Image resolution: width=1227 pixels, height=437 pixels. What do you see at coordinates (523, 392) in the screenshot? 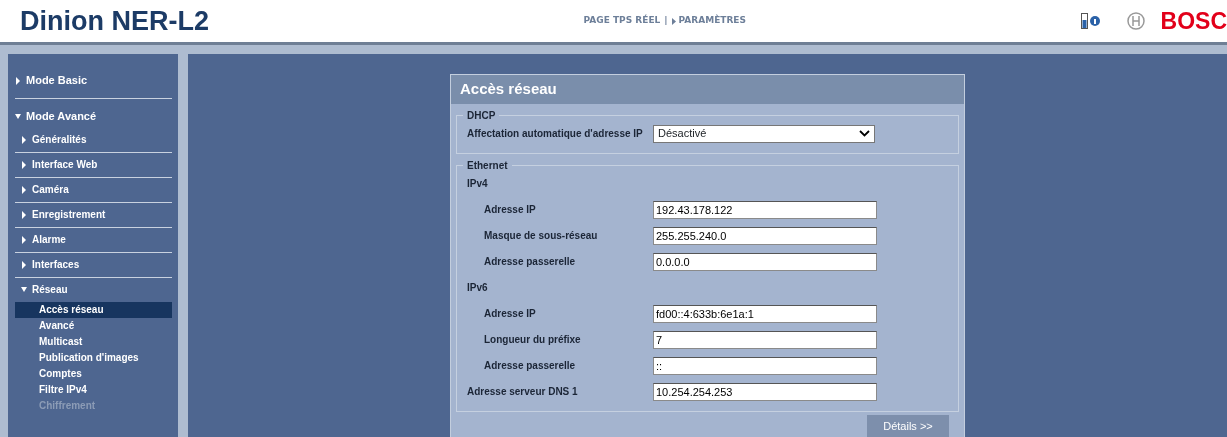
I see `field-label: Adresse serveur DNS 1` at bounding box center [523, 392].